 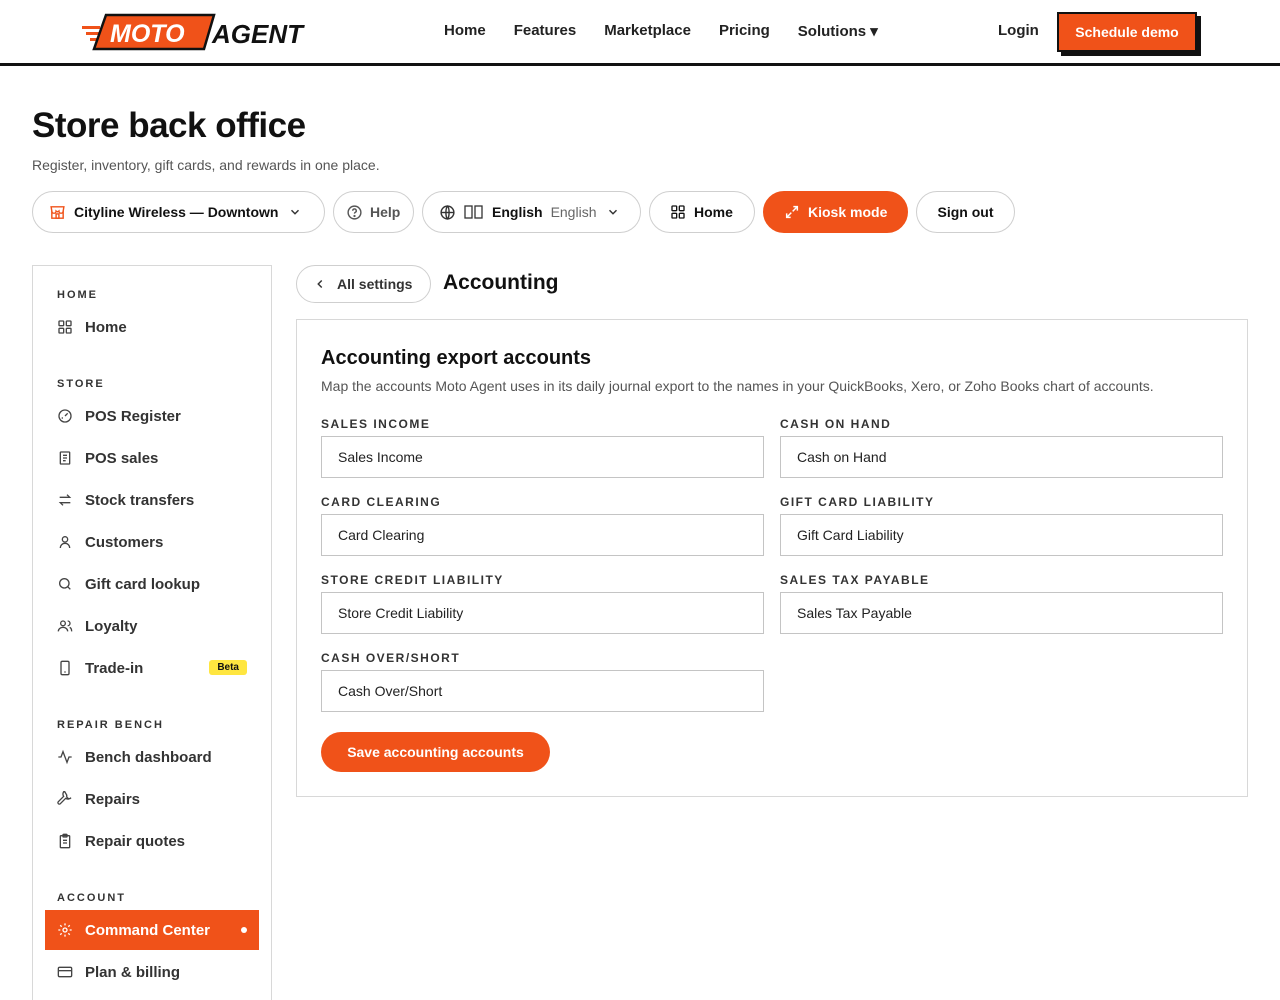 I want to click on card-clearing-label: CARD CLEARING, so click(x=381, y=502).